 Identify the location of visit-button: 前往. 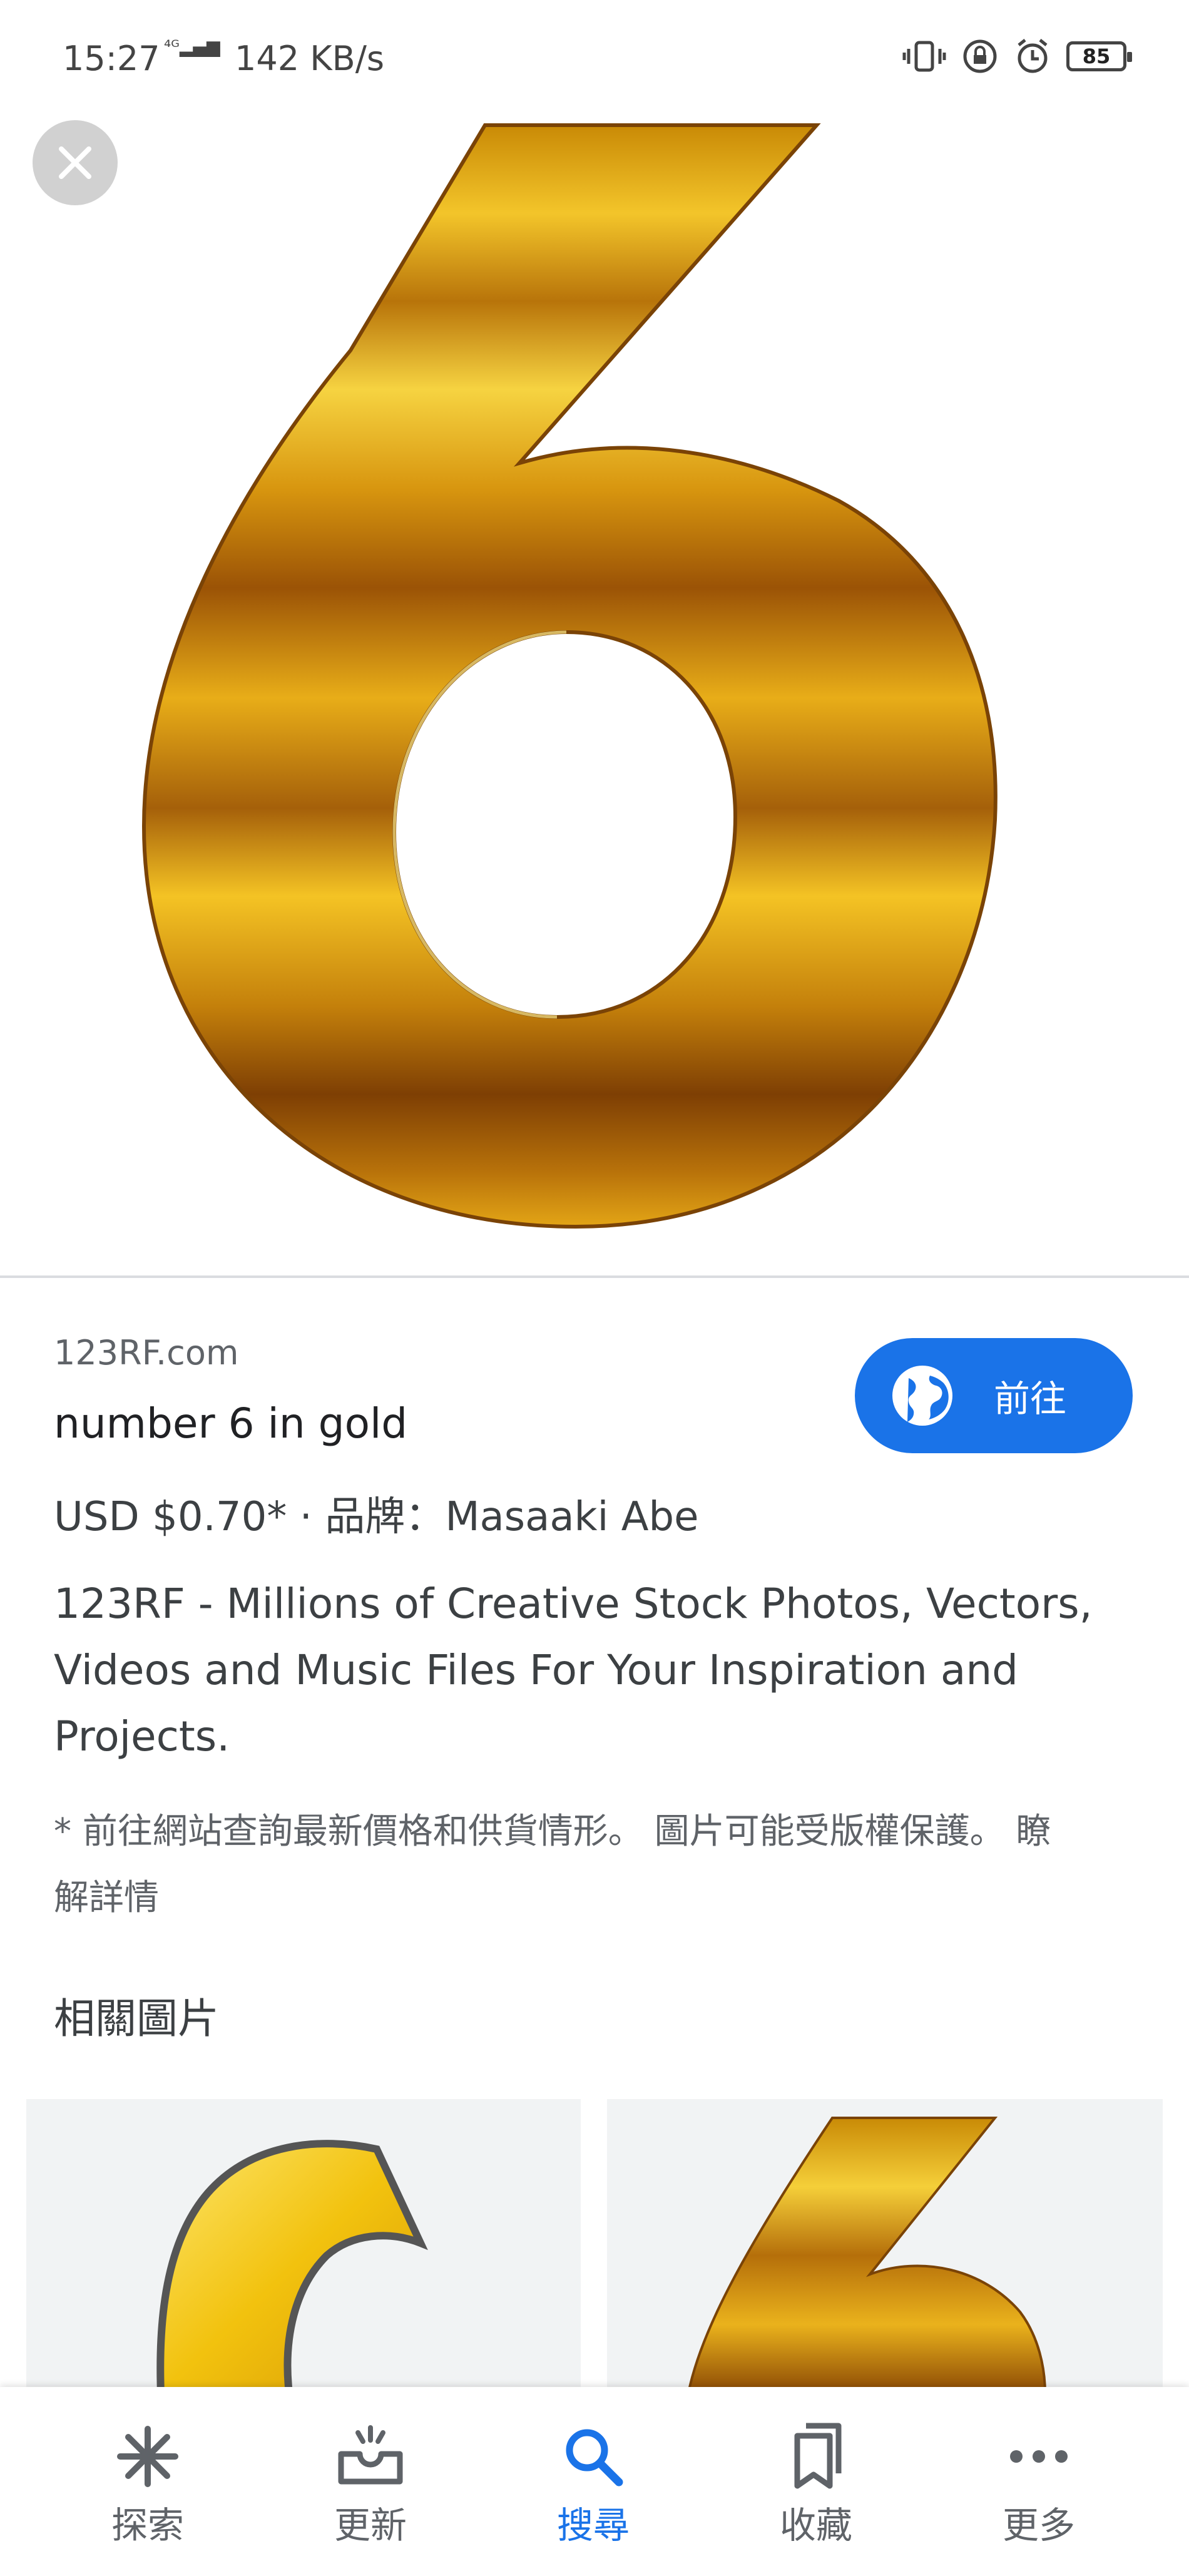
(994, 1395).